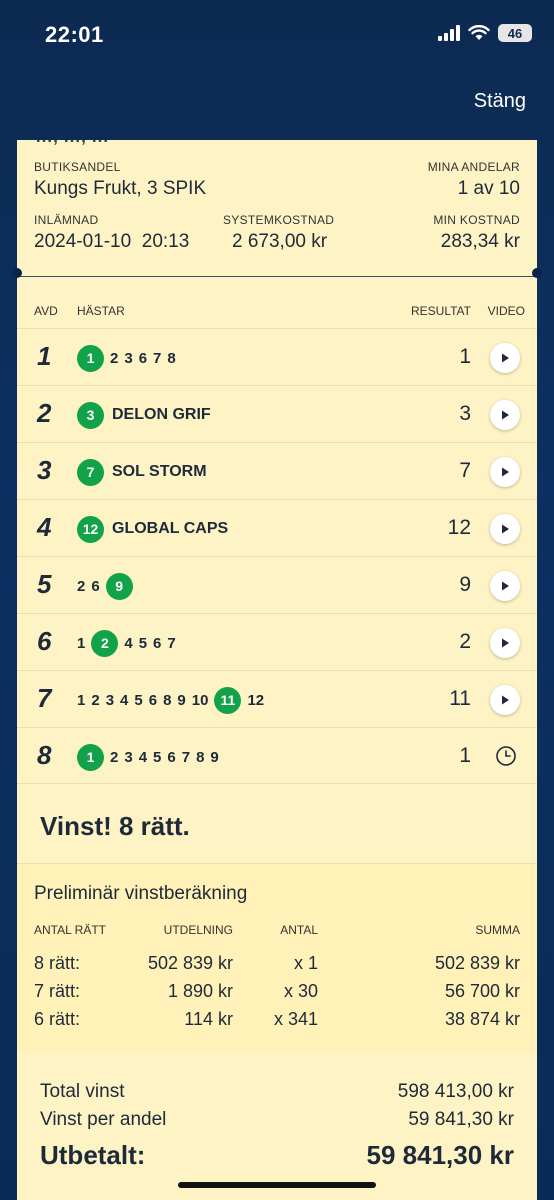 Image resolution: width=554 pixels, height=1200 pixels. Describe the element at coordinates (515, 33) in the screenshot. I see `battery-icon: 46` at that location.